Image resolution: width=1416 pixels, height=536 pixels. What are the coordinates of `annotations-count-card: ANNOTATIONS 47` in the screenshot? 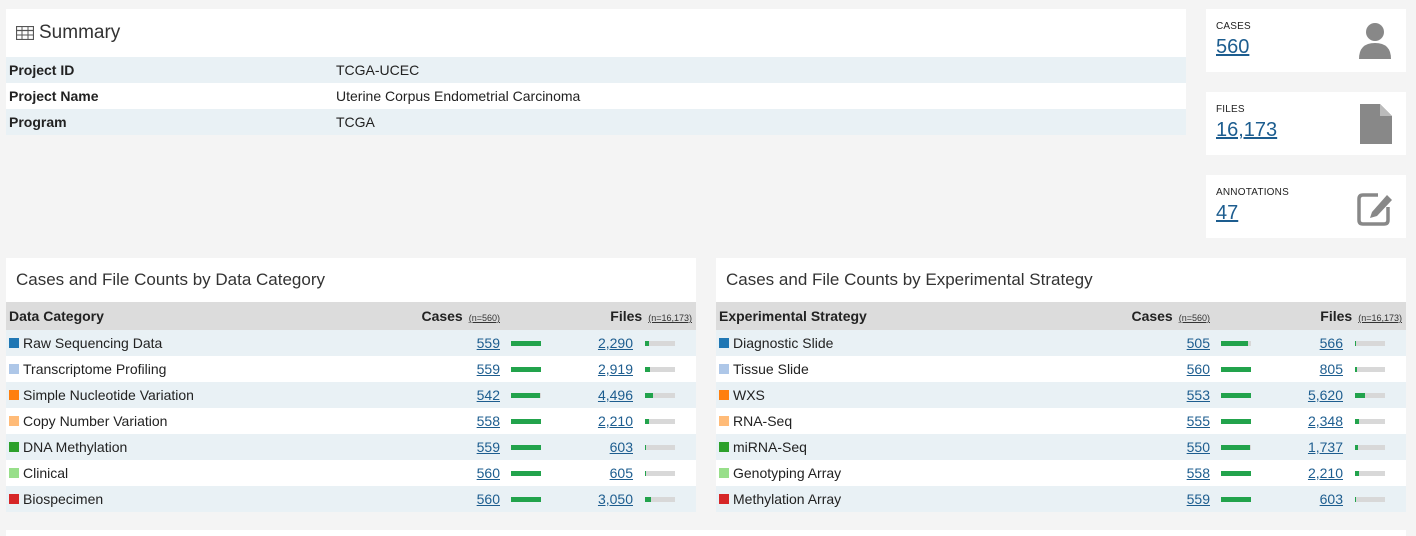 It's located at (1306, 206).